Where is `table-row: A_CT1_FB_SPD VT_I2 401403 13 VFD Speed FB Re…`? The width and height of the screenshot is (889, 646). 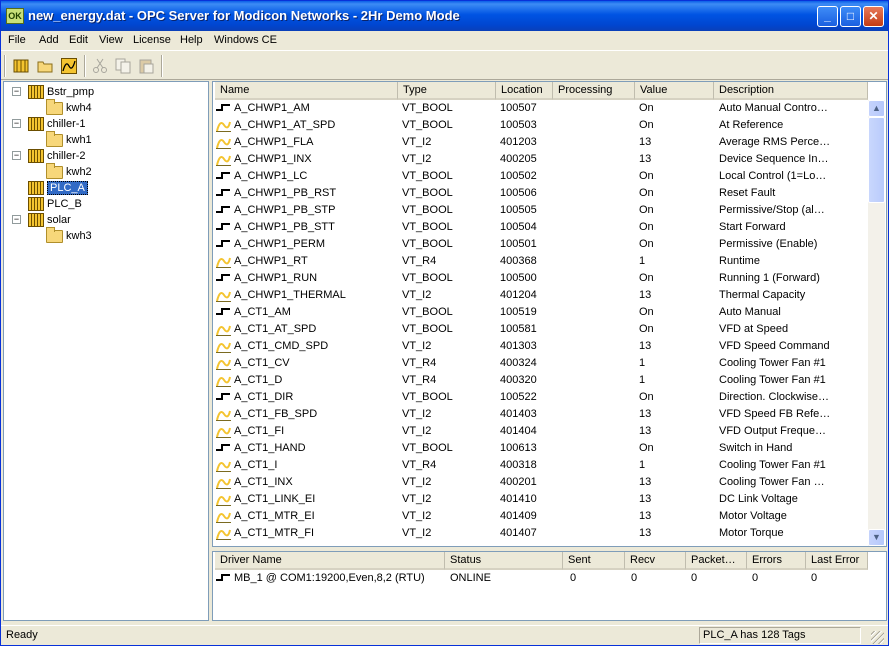 table-row: A_CT1_FB_SPD VT_I2 401403 13 VFD Speed FB Re… is located at coordinates (540, 414).